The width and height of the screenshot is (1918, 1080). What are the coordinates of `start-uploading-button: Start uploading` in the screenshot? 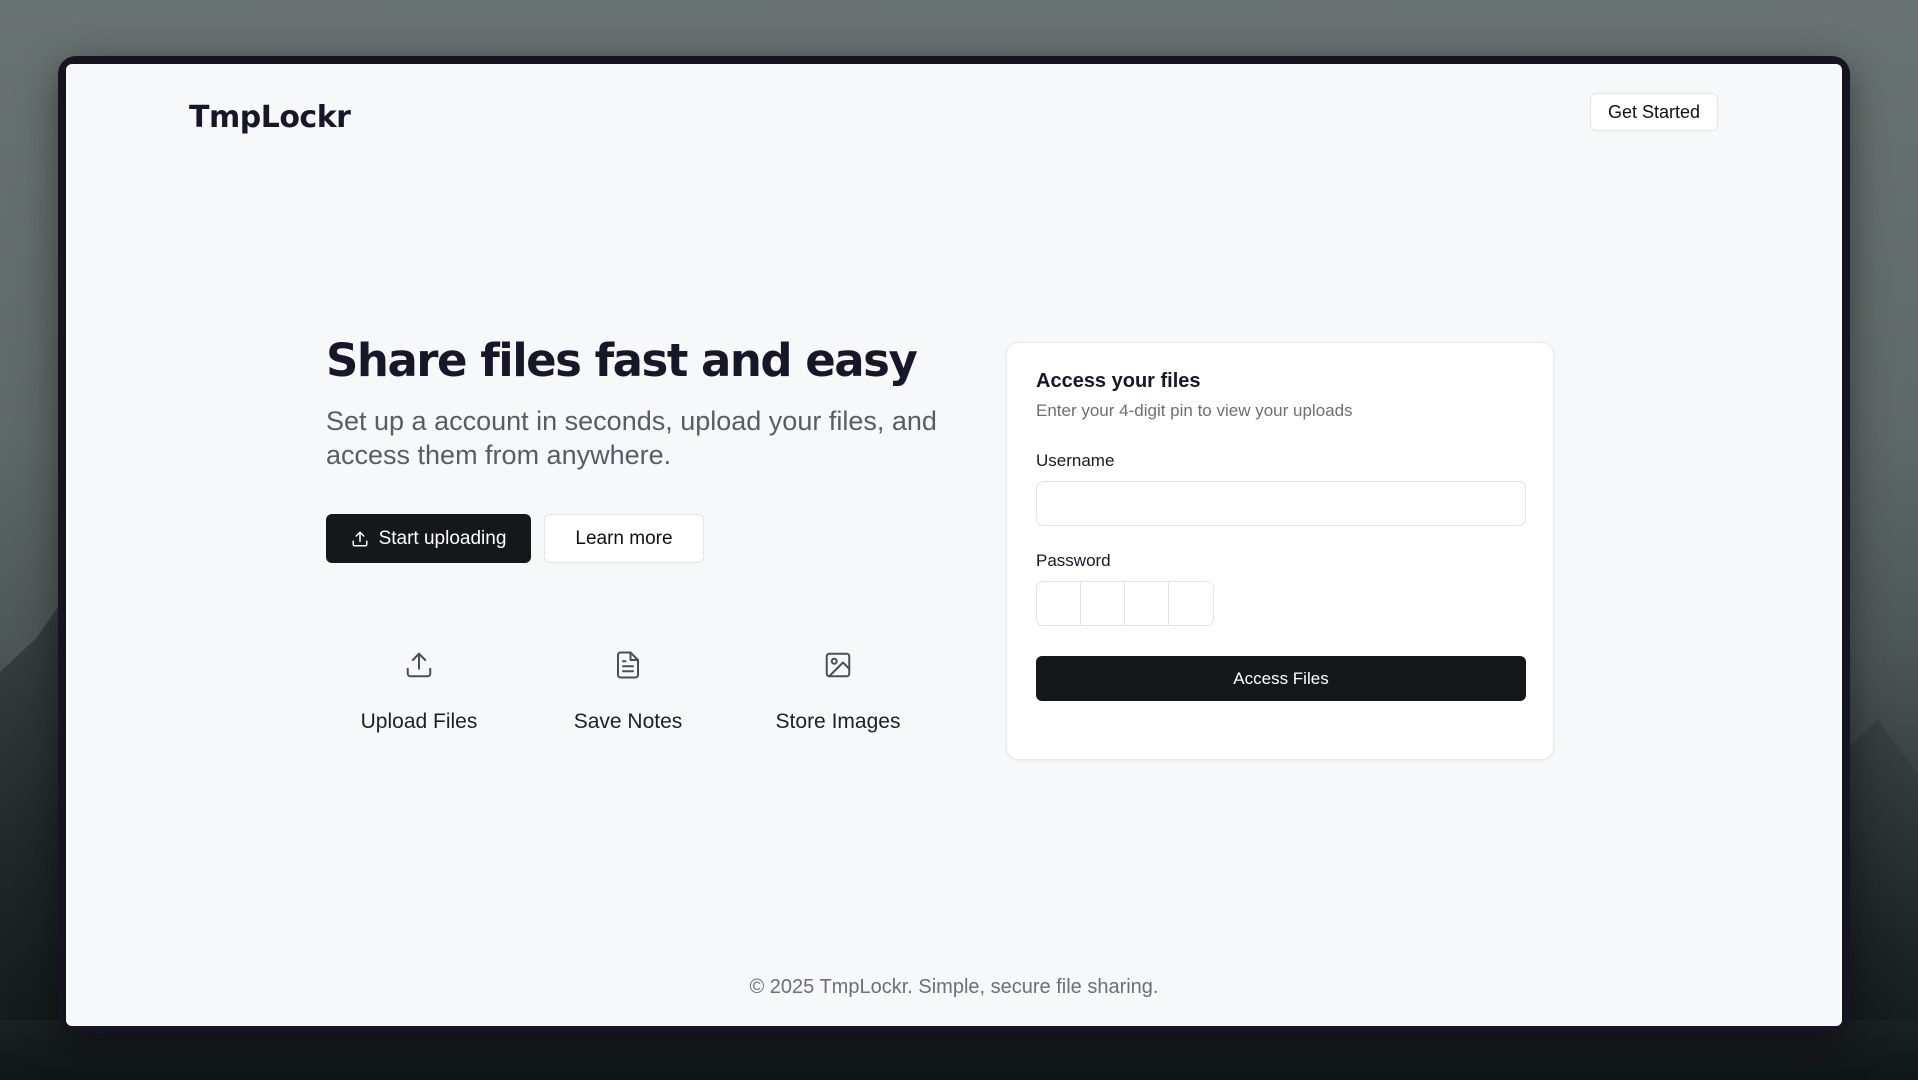 It's located at (428, 538).